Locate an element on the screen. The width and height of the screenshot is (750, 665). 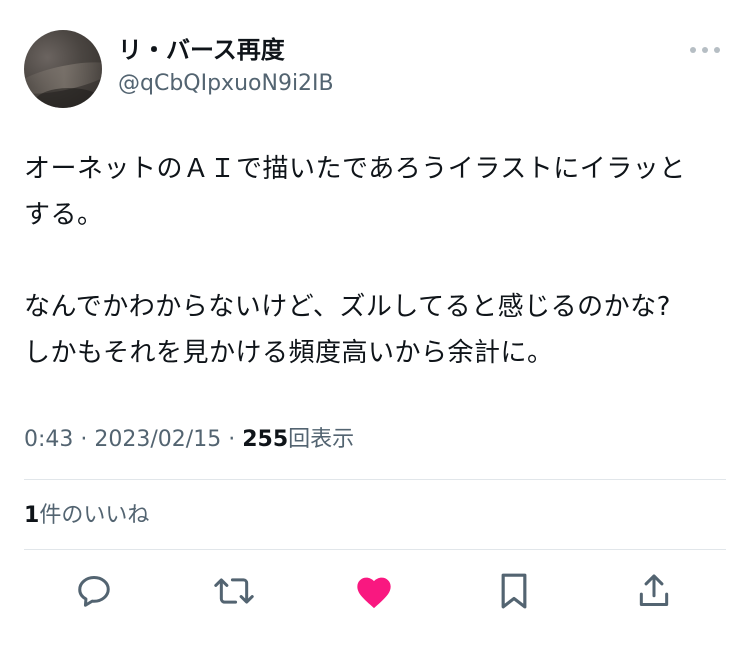
like-button is located at coordinates (374, 591).